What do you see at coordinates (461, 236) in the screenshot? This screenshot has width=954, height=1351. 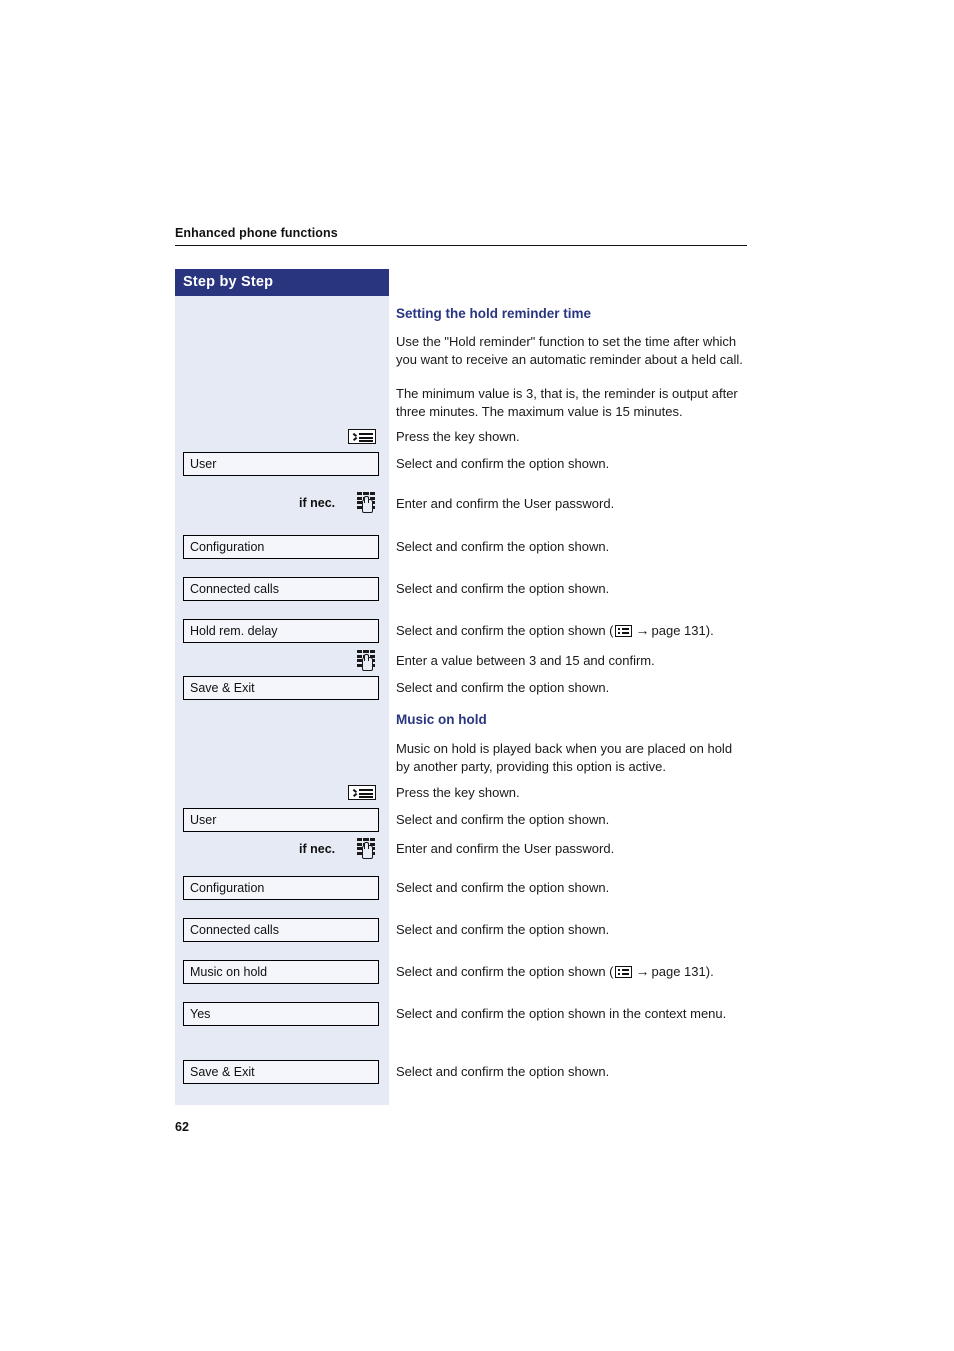 I see `running-header: Enhanced phone functions` at bounding box center [461, 236].